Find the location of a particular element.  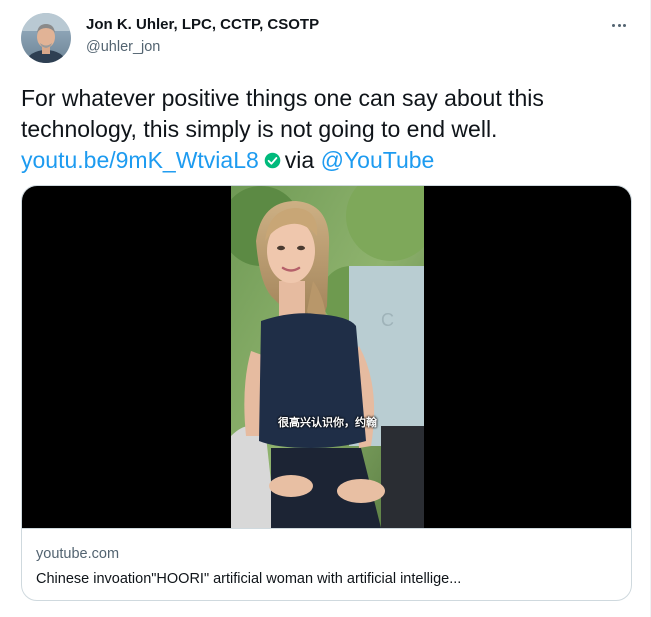

youtube-short-link: youtu.be/9mK_WtviaL8 is located at coordinates (140, 160).